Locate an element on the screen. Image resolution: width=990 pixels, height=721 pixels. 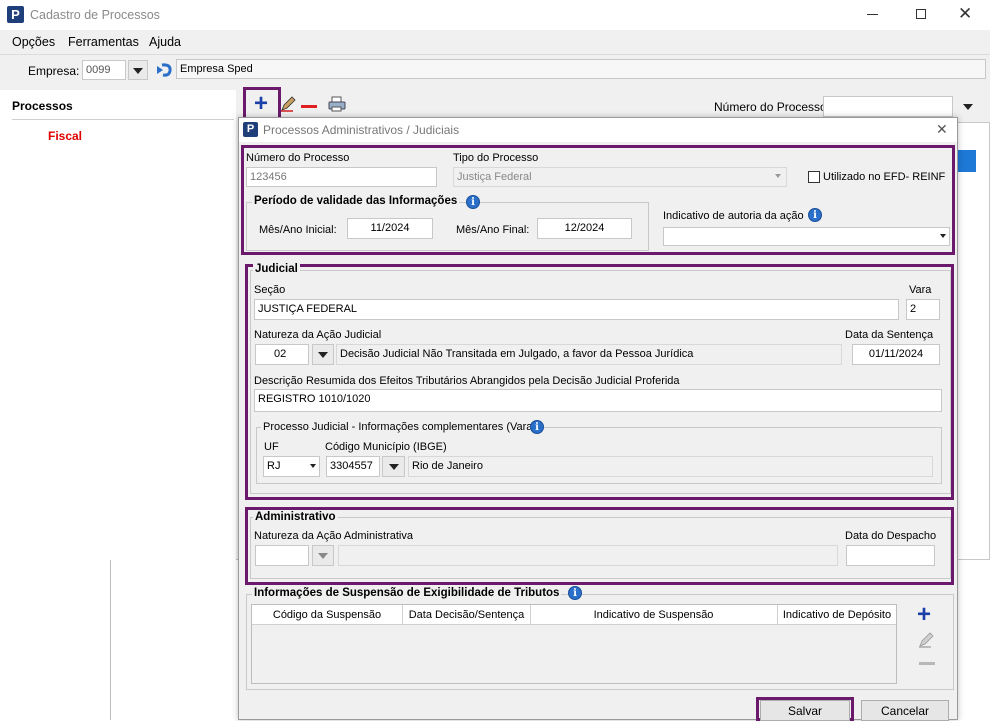
column-header-indicativo-suspensao: Indicativo de Suspensão is located at coordinates (653, 615).